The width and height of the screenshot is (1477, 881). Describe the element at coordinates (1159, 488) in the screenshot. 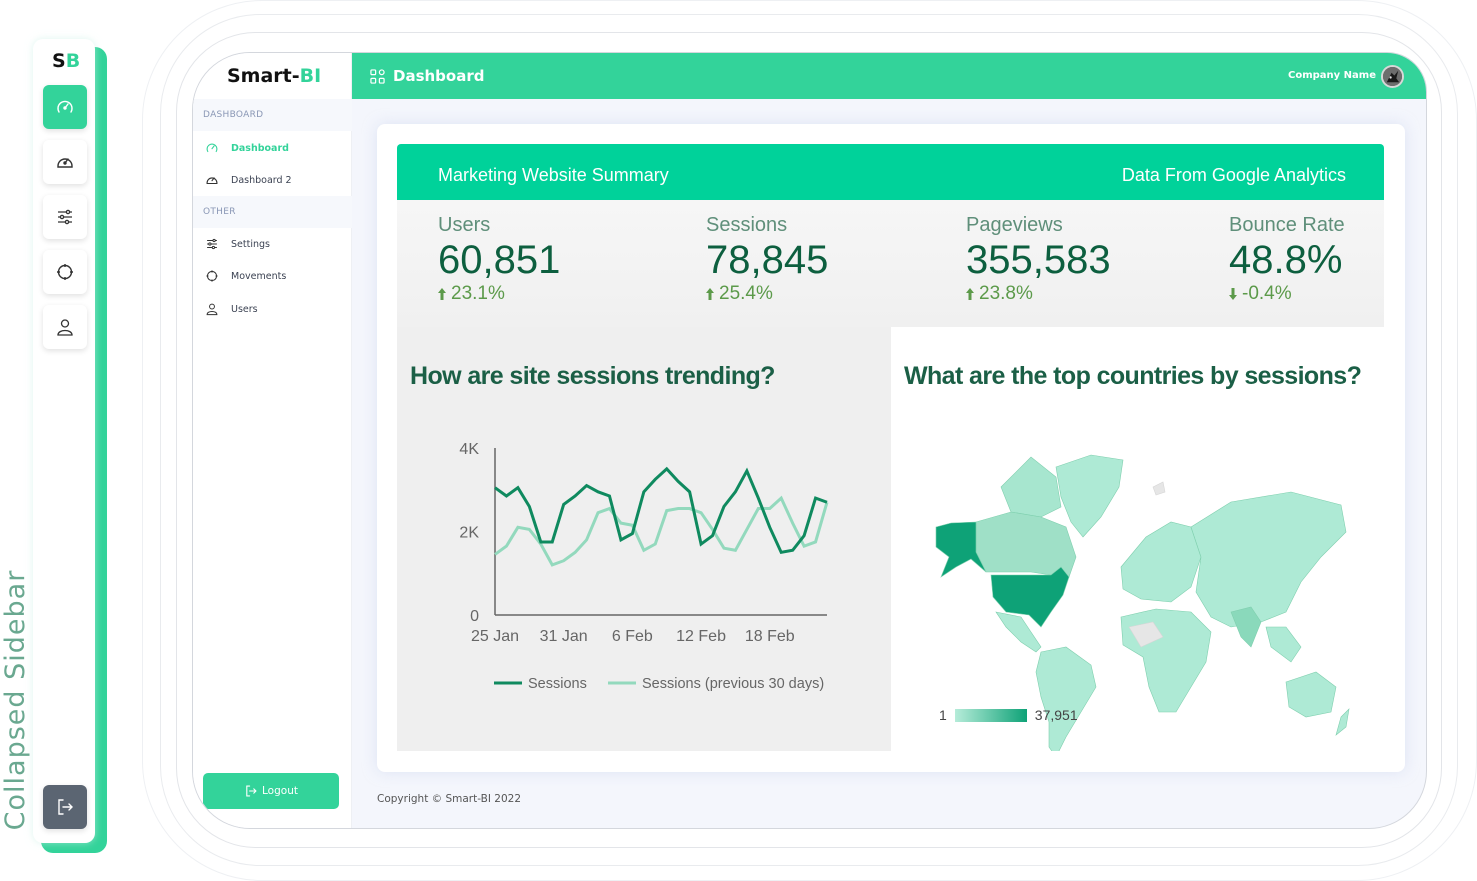

I see `map-region-svalbard-no-data` at that location.